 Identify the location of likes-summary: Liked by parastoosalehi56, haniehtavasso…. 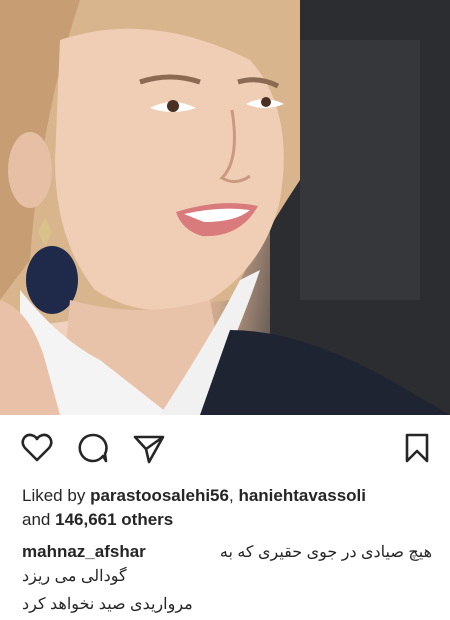
(194, 507).